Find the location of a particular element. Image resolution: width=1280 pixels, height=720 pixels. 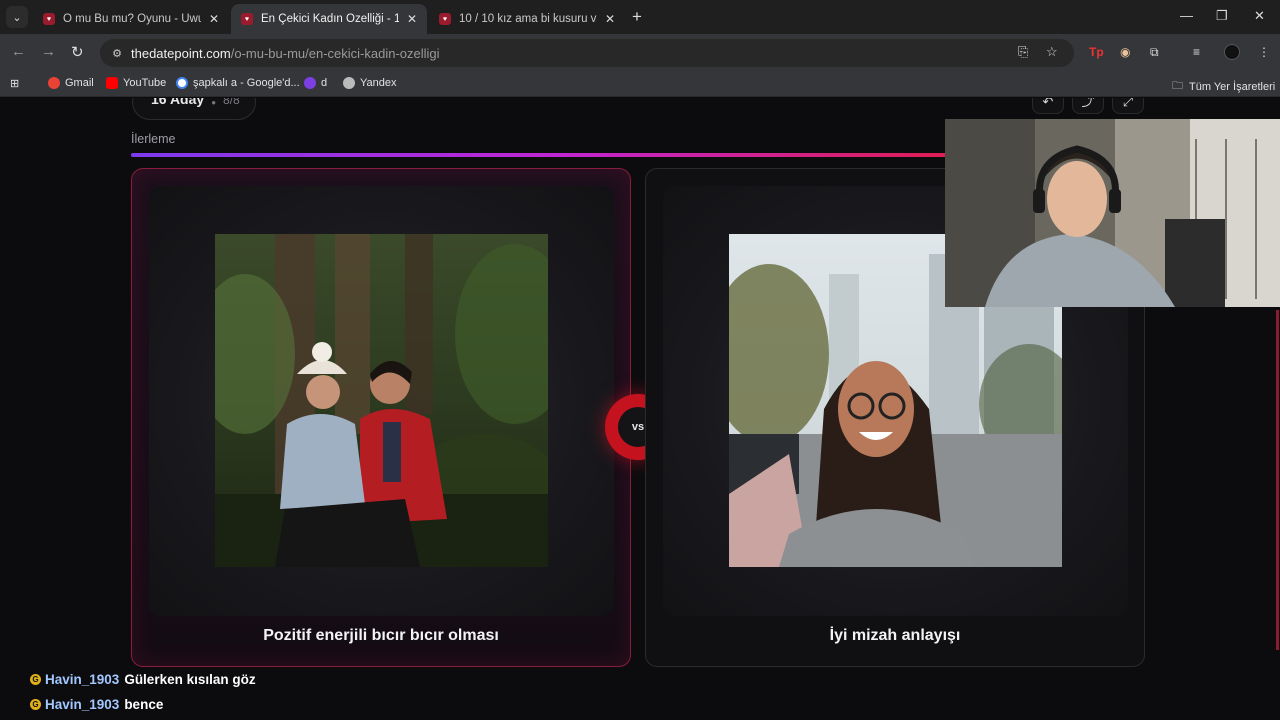

chat-text: Gülerken kısılan göz is located at coordinates (190, 679).